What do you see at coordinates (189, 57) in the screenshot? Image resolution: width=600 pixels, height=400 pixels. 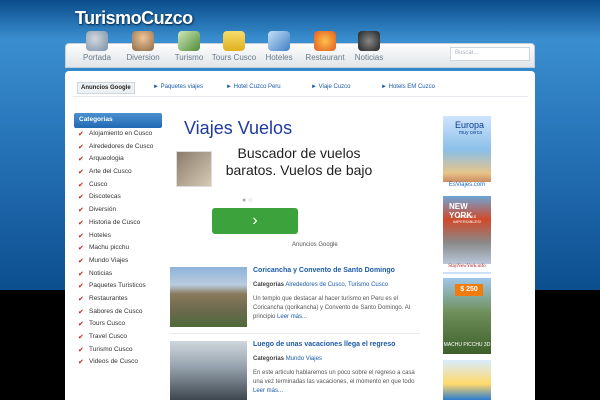 I see `nav-label: Turismo` at bounding box center [189, 57].